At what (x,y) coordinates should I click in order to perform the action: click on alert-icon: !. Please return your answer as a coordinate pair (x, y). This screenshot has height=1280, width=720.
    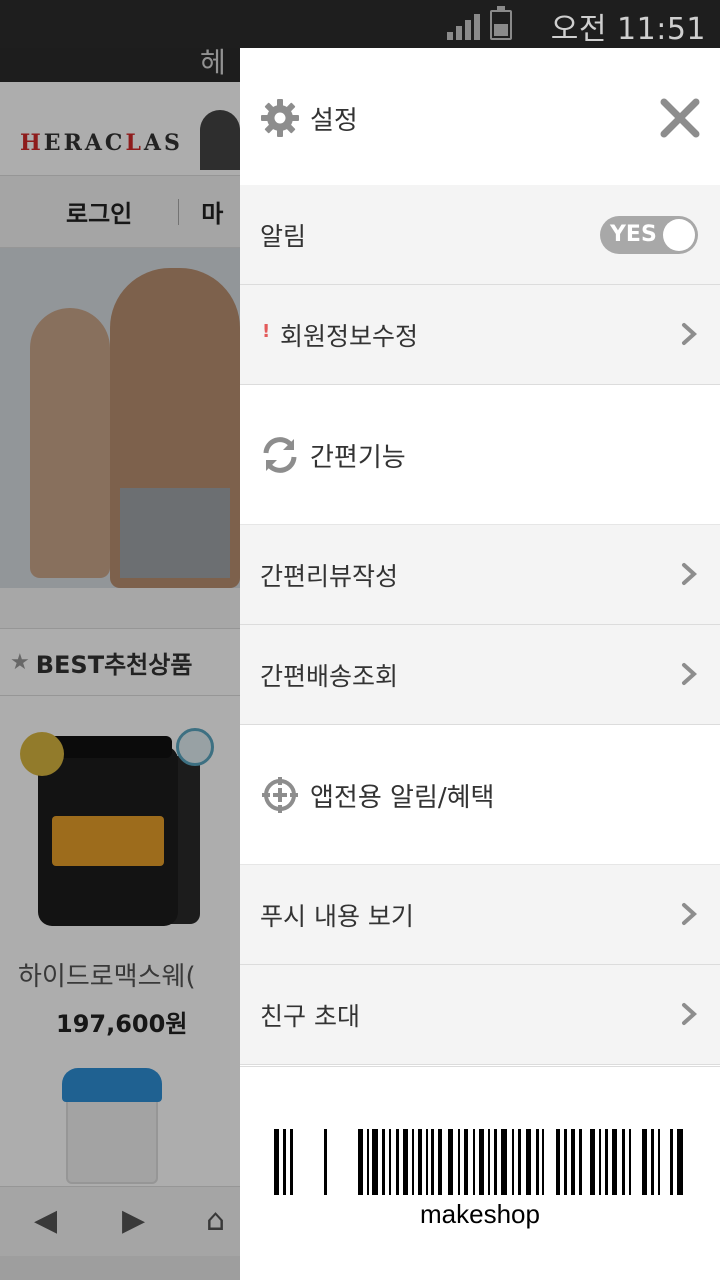
    Looking at the image, I should click on (266, 331).